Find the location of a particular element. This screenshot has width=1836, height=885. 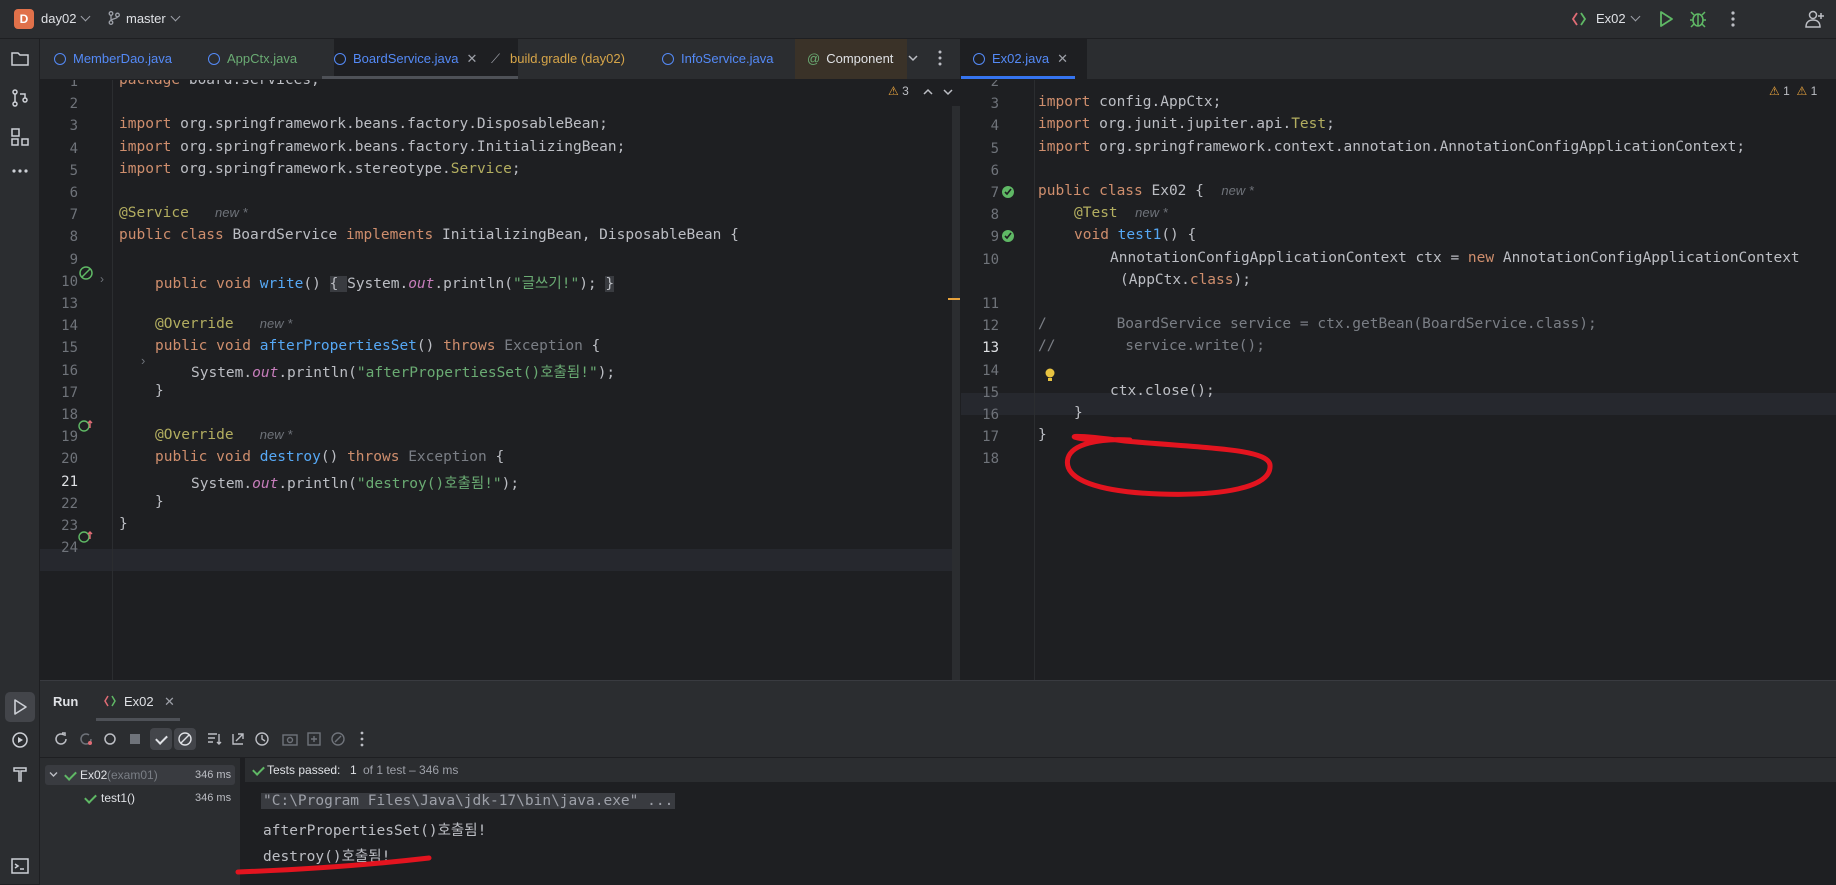

code-token: @Override is located at coordinates (194, 435).